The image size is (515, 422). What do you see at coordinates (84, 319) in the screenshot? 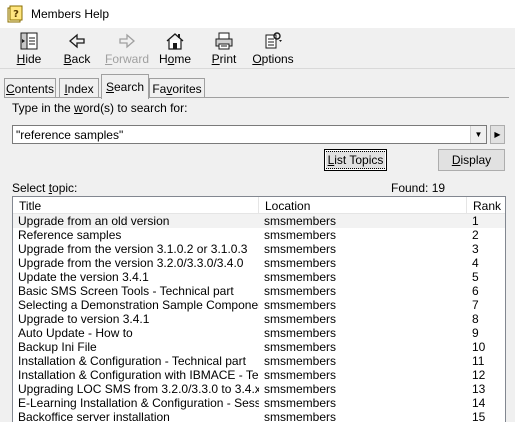
I see `row-title-cell: Upgrade to version 3.4.1` at bounding box center [84, 319].